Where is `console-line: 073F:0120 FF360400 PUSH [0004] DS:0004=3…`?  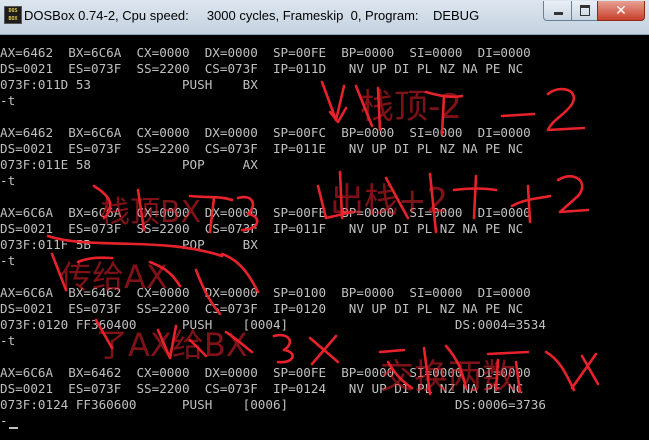
console-line: 073F:0120 FF360400 PUSH [0004] DS:0004=3… is located at coordinates (273, 324).